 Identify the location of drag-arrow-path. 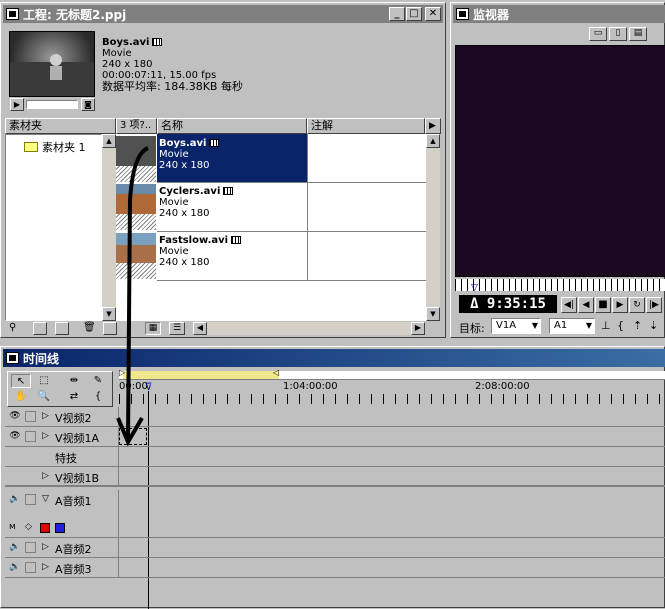
(138, 293).